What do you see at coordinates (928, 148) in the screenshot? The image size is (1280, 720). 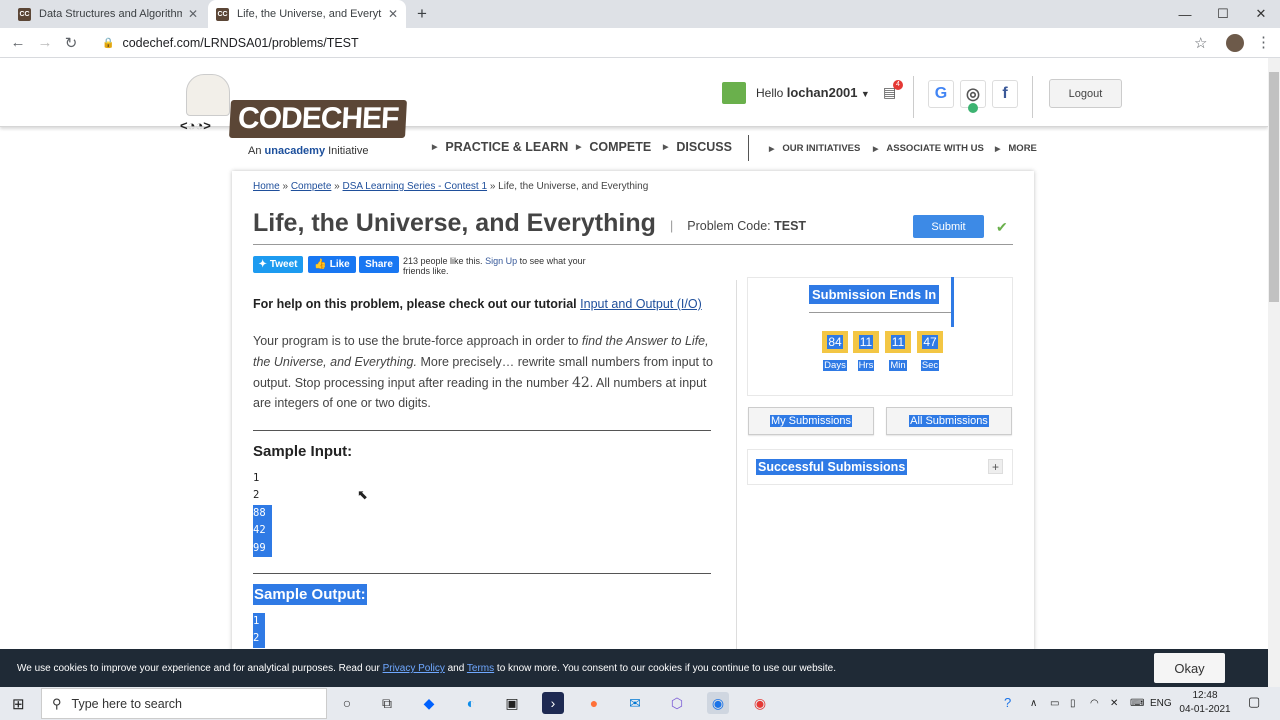 I see `nav-associate: ▶ ASSOCIATE WITH US` at bounding box center [928, 148].